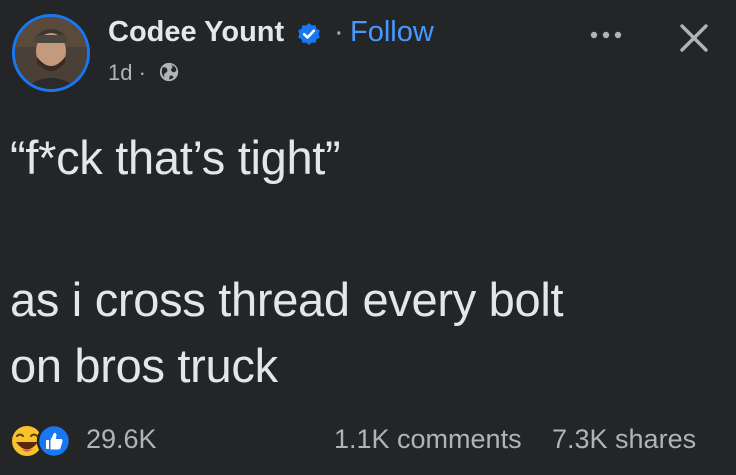  Describe the element at coordinates (54, 441) in the screenshot. I see `like-reaction-icon` at that location.